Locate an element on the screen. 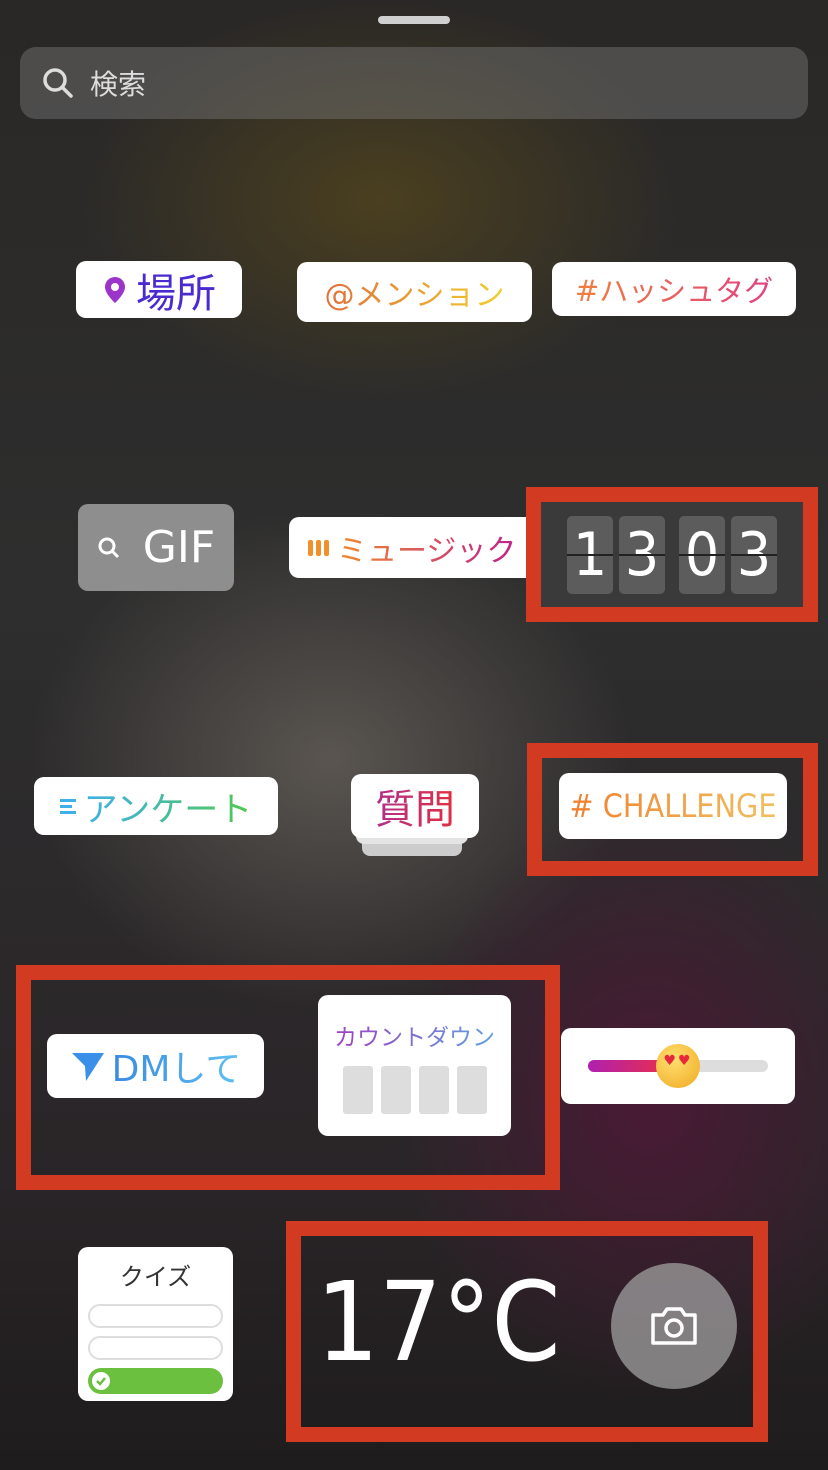 This screenshot has height=1470, width=828. camera-icon is located at coordinates (674, 1326).